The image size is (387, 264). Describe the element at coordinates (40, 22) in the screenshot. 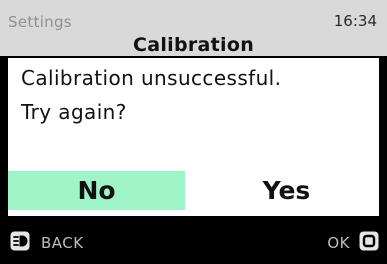

I see `breadcrumb: Settings` at that location.